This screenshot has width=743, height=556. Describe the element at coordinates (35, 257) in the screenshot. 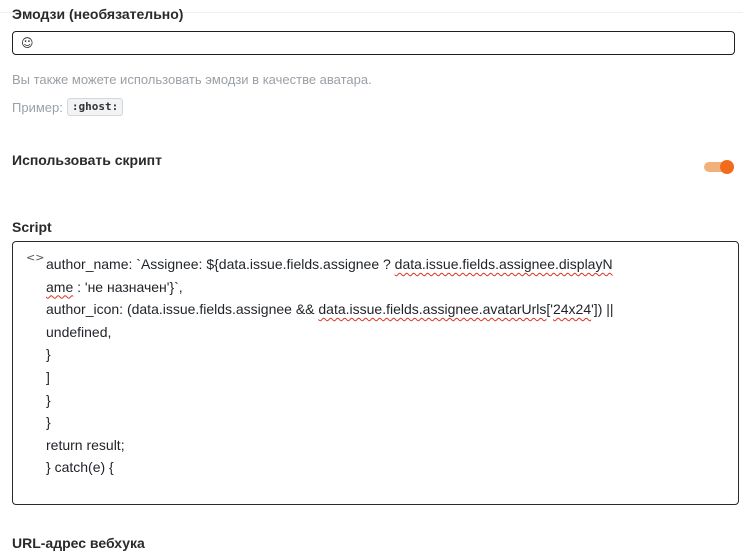

I see `code-icon: <>` at that location.